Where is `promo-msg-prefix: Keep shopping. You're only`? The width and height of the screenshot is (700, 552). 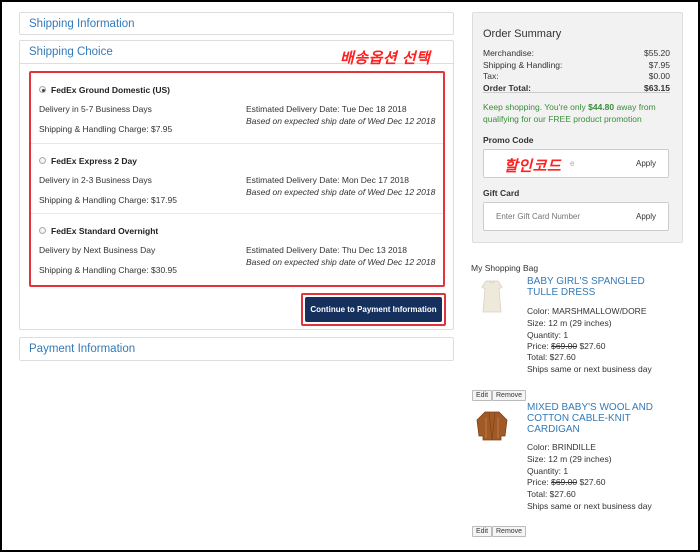 promo-msg-prefix: Keep shopping. You're only is located at coordinates (536, 107).